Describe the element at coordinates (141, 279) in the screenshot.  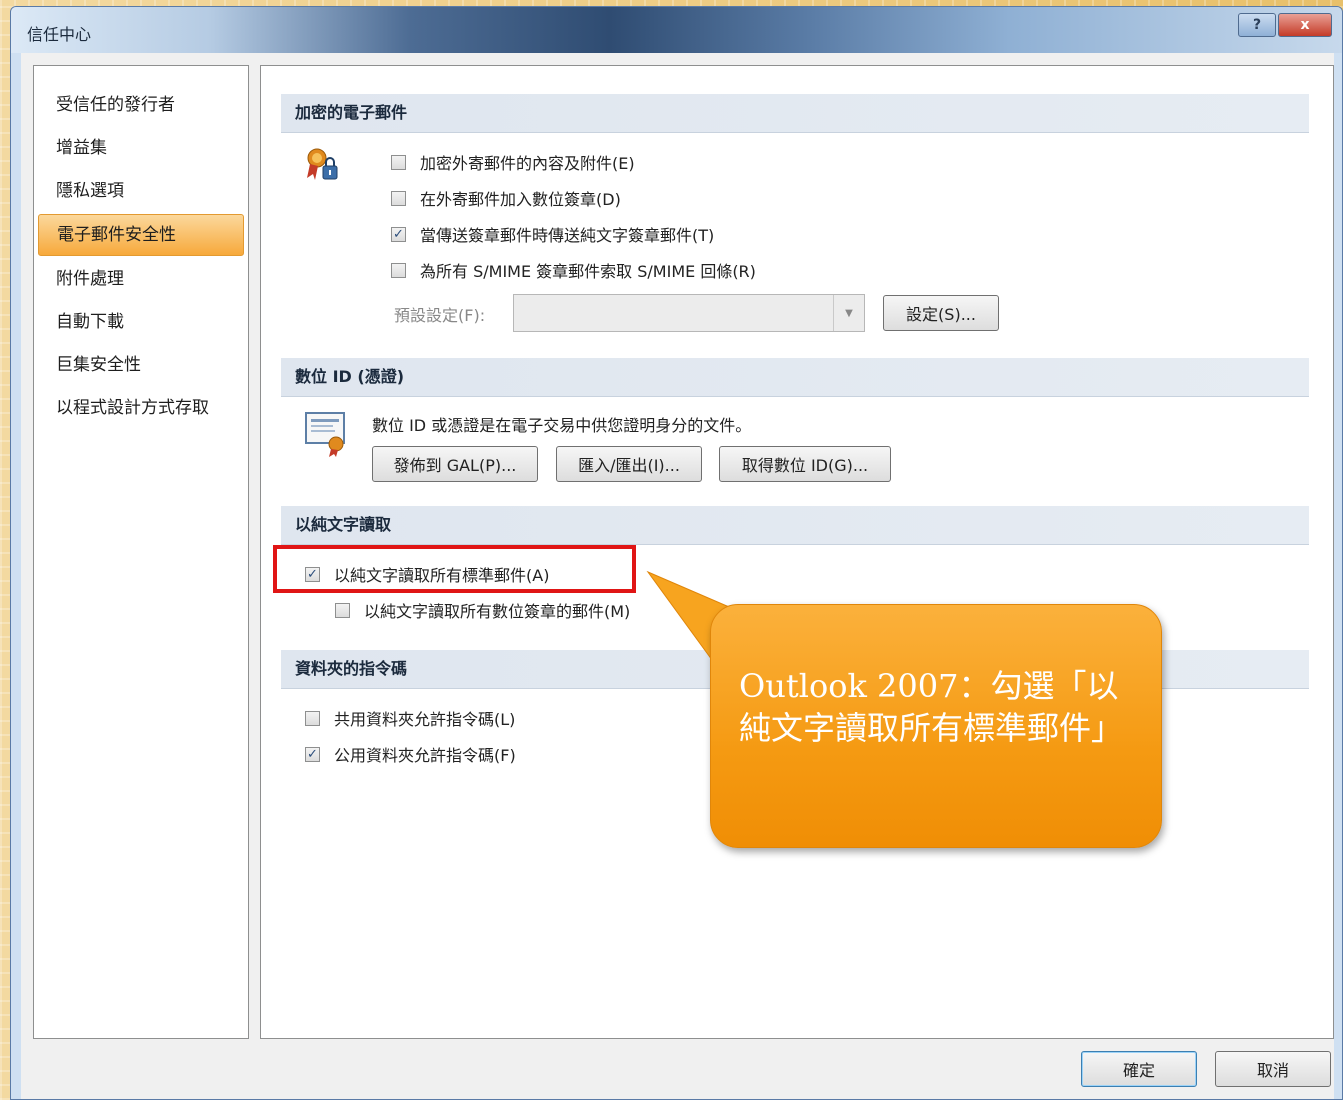
I see `sidebar-item-attachment-handling: 附件處理` at that location.